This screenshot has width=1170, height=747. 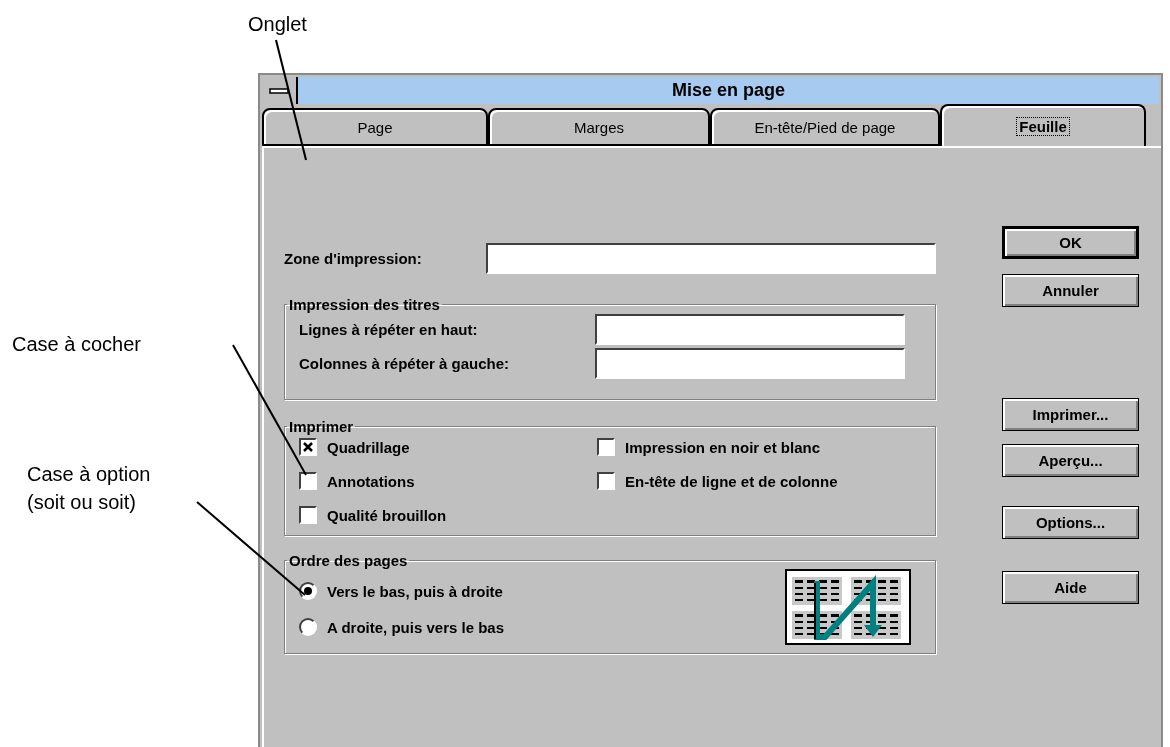 I want to click on radio-label: Vers le bas, puis à droite, so click(x=415, y=591).